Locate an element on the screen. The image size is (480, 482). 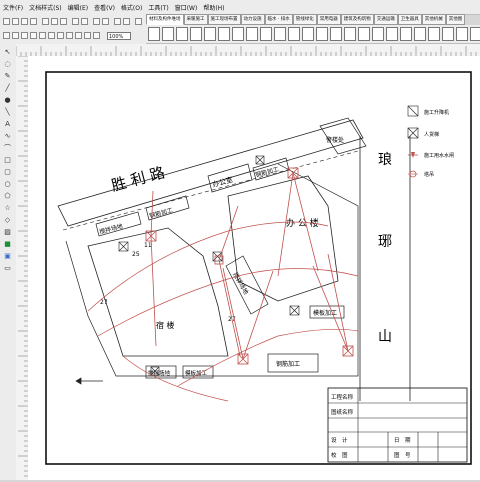
arc-tool-icon: ⌒ is located at coordinates (7, 148).